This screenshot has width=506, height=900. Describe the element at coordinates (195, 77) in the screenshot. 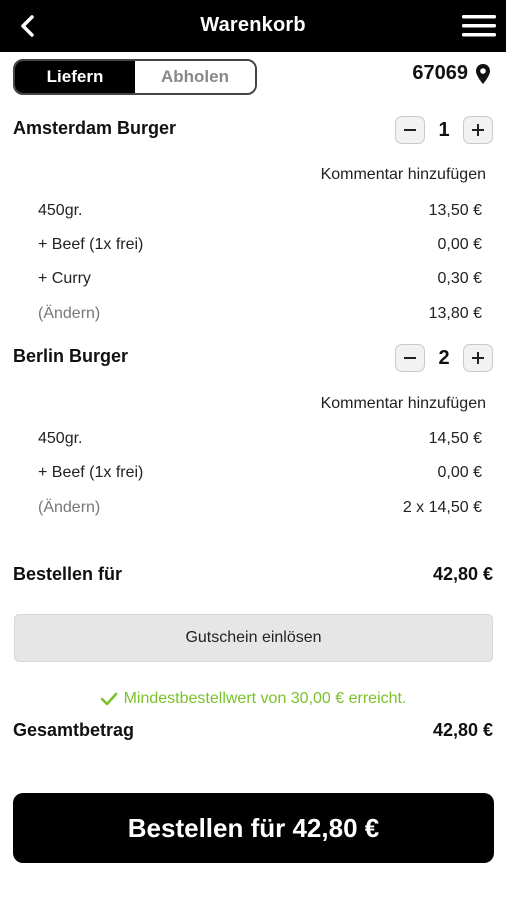

I see `toggle-option-abholen: Abholen` at that location.